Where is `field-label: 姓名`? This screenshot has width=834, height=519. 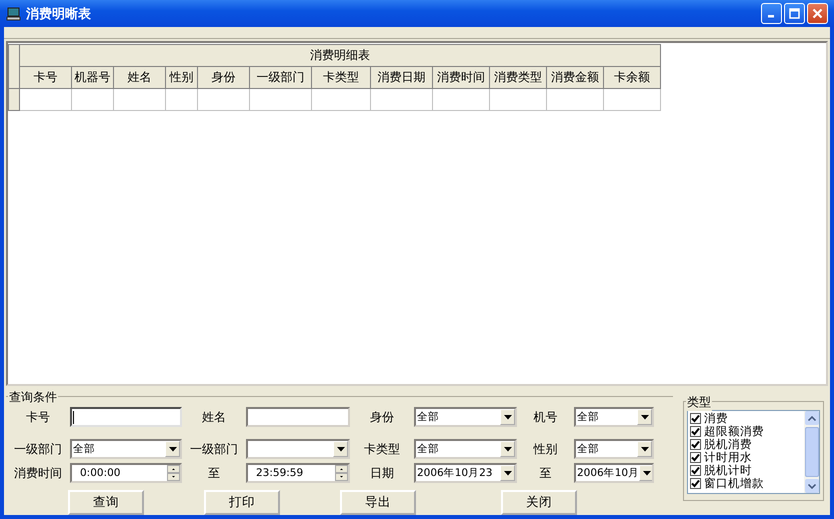 field-label: 姓名 is located at coordinates (214, 417).